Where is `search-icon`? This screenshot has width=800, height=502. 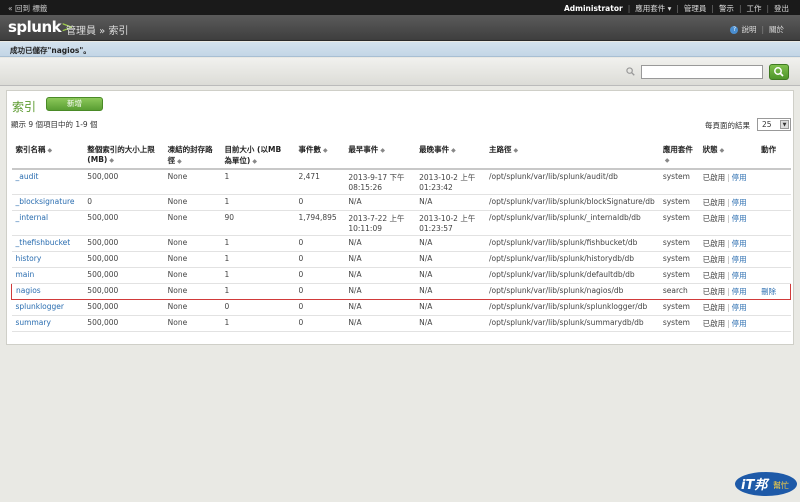
search-icon is located at coordinates (630, 71).